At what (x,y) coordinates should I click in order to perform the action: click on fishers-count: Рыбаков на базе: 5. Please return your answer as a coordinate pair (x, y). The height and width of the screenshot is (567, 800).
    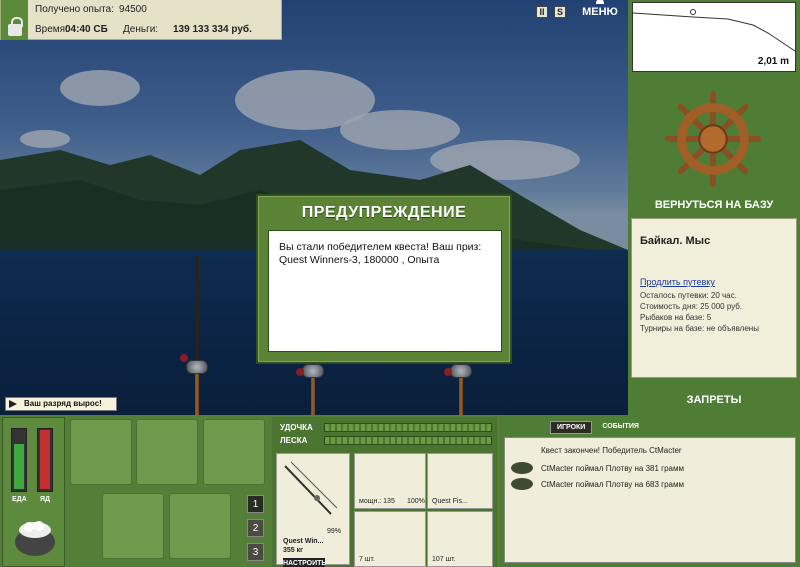
    Looking at the image, I should click on (676, 317).